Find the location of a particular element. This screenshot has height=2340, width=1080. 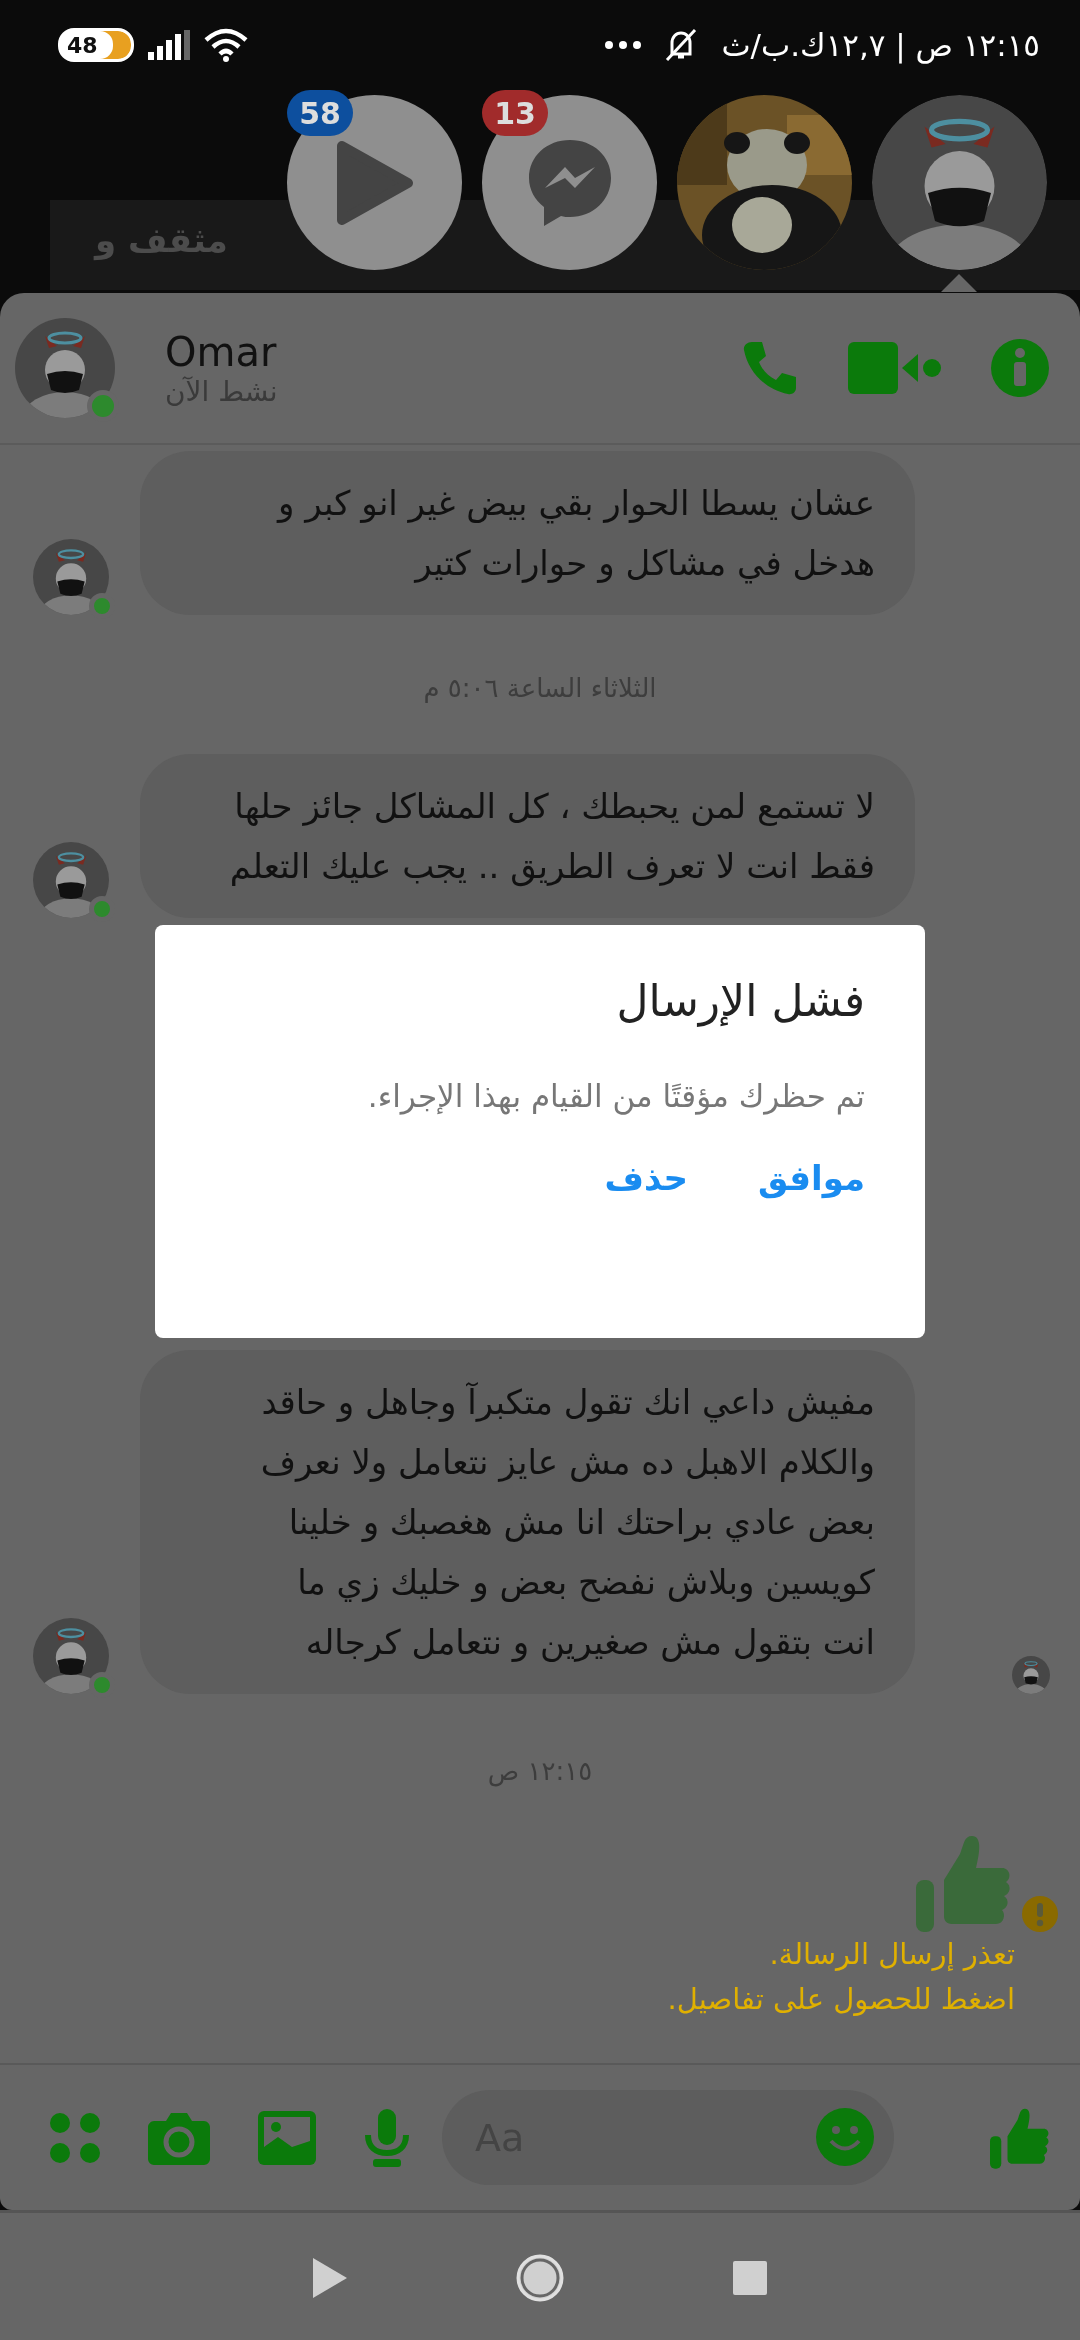

emoji-icon is located at coordinates (845, 2137).